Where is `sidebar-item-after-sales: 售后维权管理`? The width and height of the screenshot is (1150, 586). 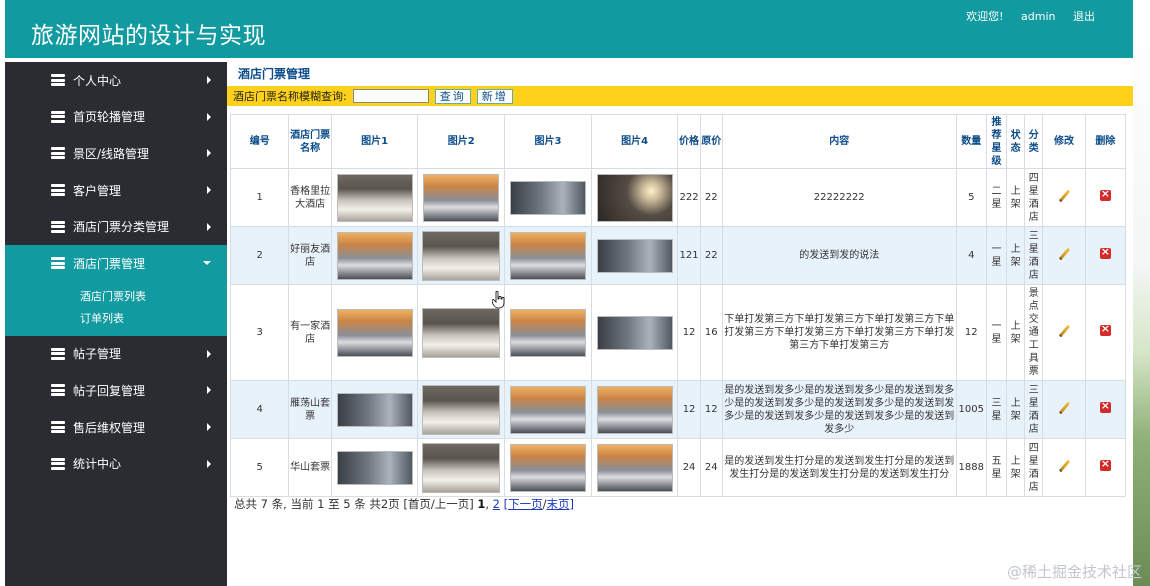
sidebar-item-after-sales: 售后维权管理 is located at coordinates (116, 427).